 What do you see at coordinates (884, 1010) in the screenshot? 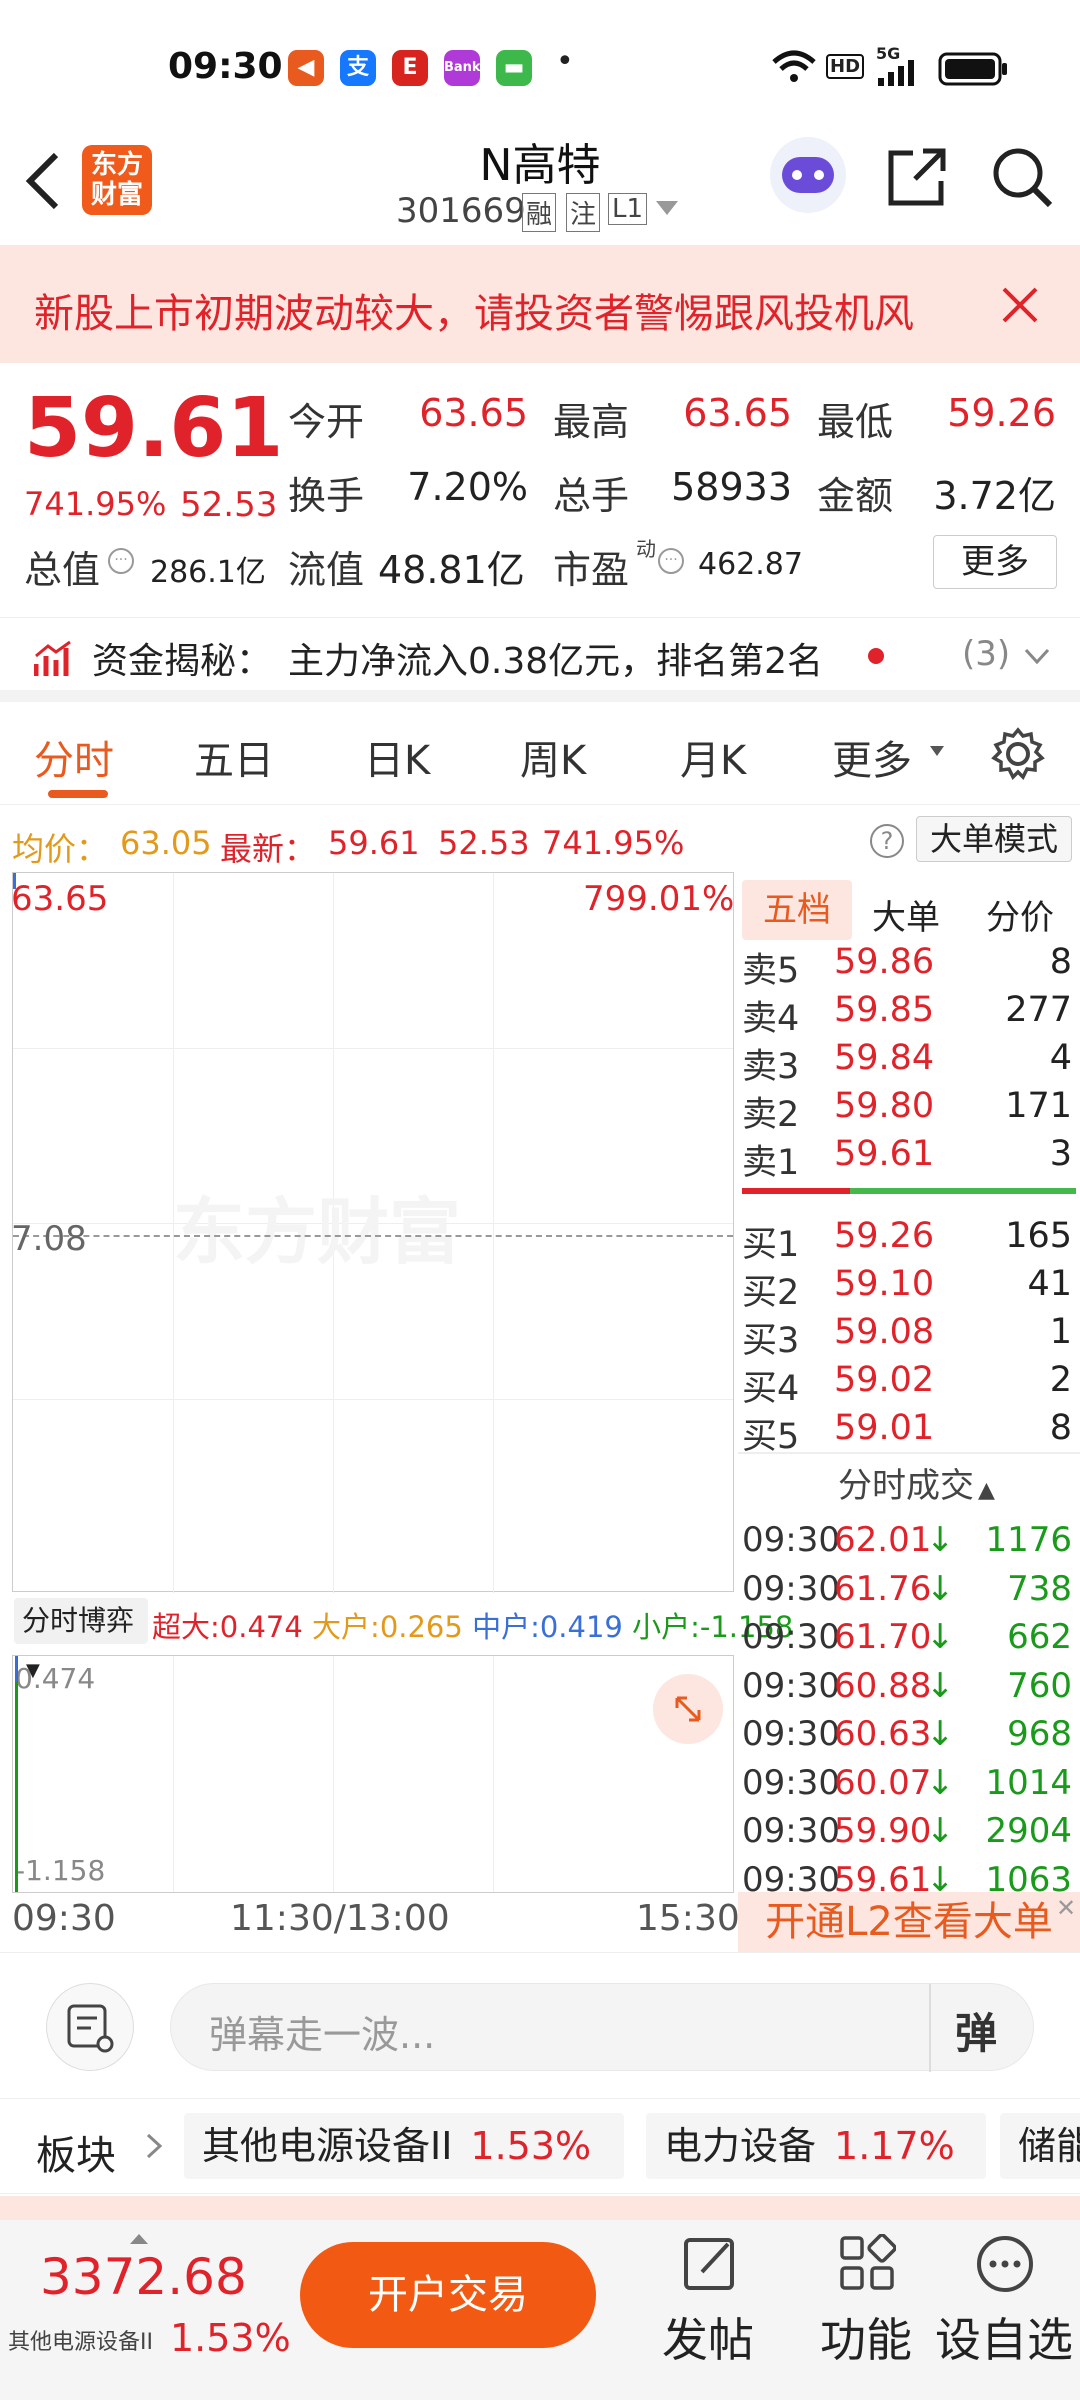
I see `level-price: 59.85` at bounding box center [884, 1010].